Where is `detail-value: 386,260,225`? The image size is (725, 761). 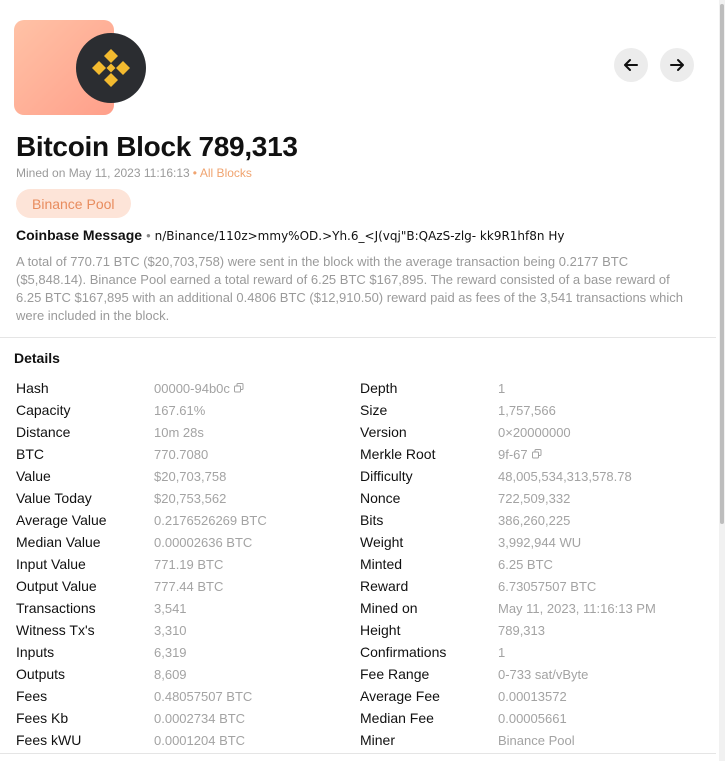
detail-value: 386,260,225 is located at coordinates (534, 520).